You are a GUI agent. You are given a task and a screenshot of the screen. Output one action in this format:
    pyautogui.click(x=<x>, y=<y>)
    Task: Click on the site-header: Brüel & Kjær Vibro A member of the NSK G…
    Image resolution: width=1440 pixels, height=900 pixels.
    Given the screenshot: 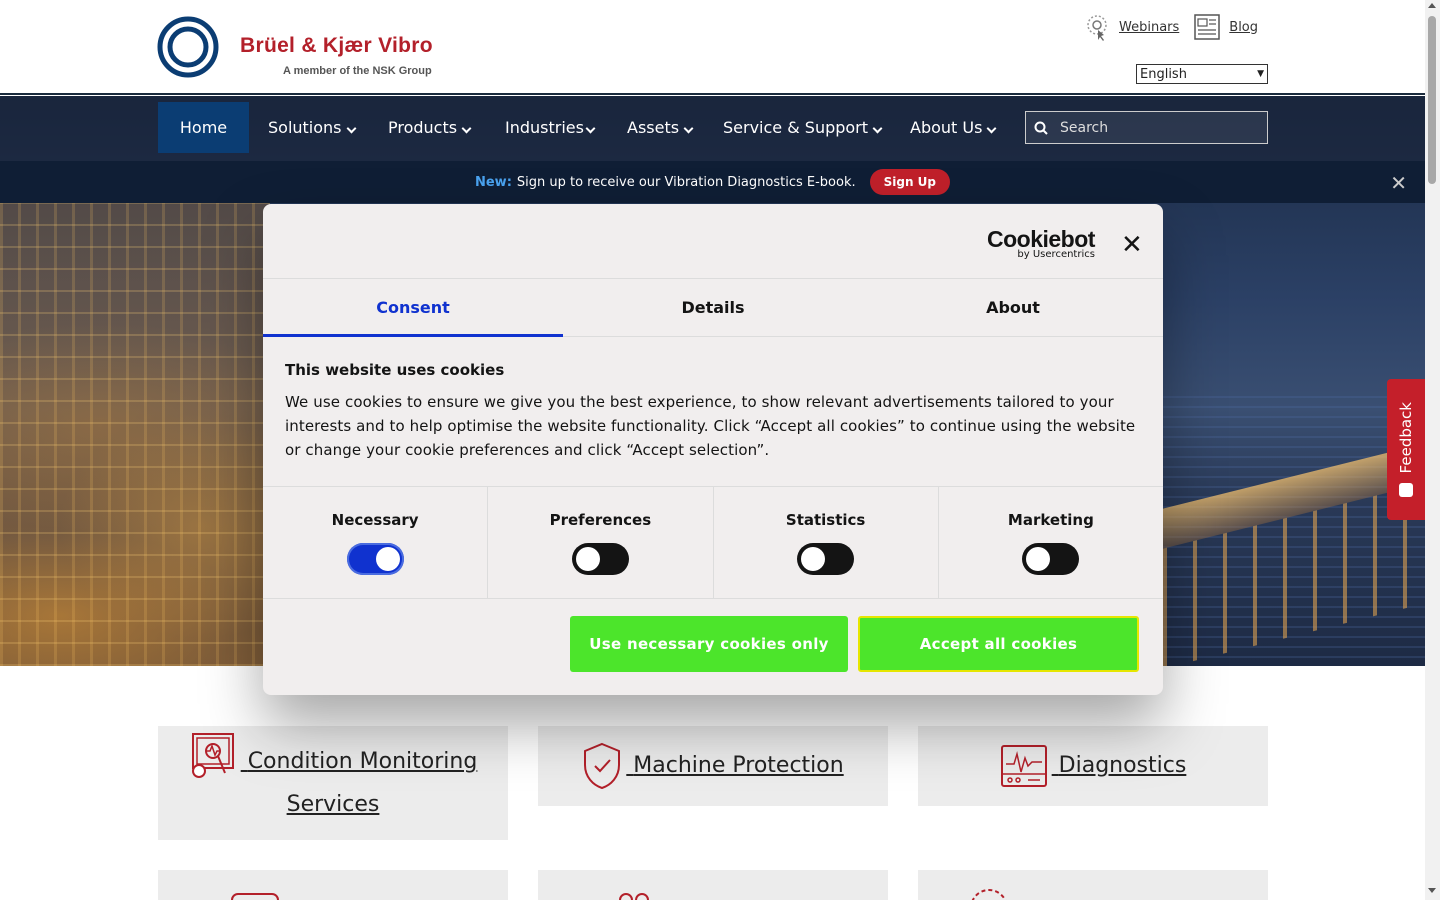 What is the action you would take?
    pyautogui.click(x=712, y=47)
    